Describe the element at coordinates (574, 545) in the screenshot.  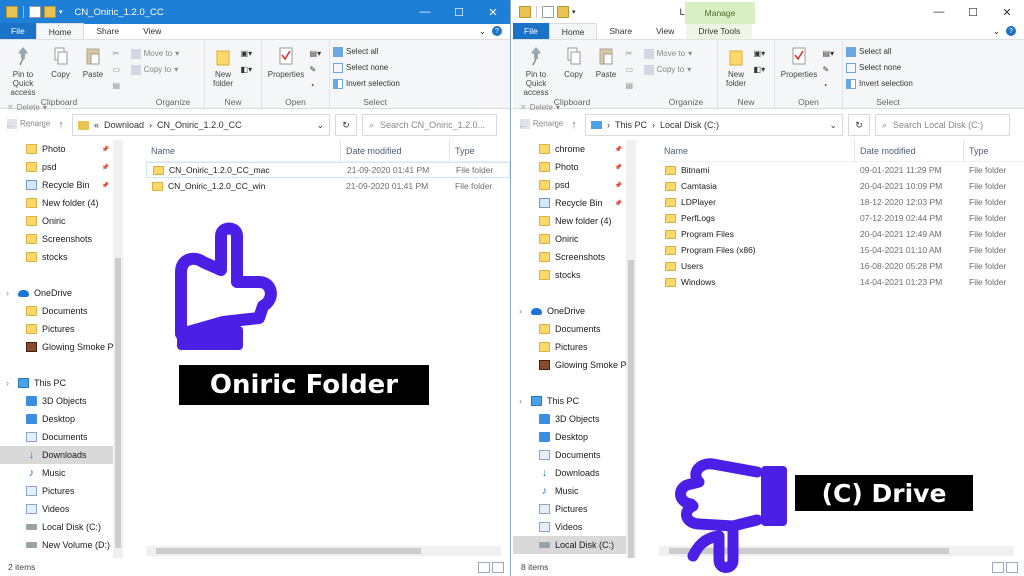
I see `nav-item: Local Disk (C:)` at that location.